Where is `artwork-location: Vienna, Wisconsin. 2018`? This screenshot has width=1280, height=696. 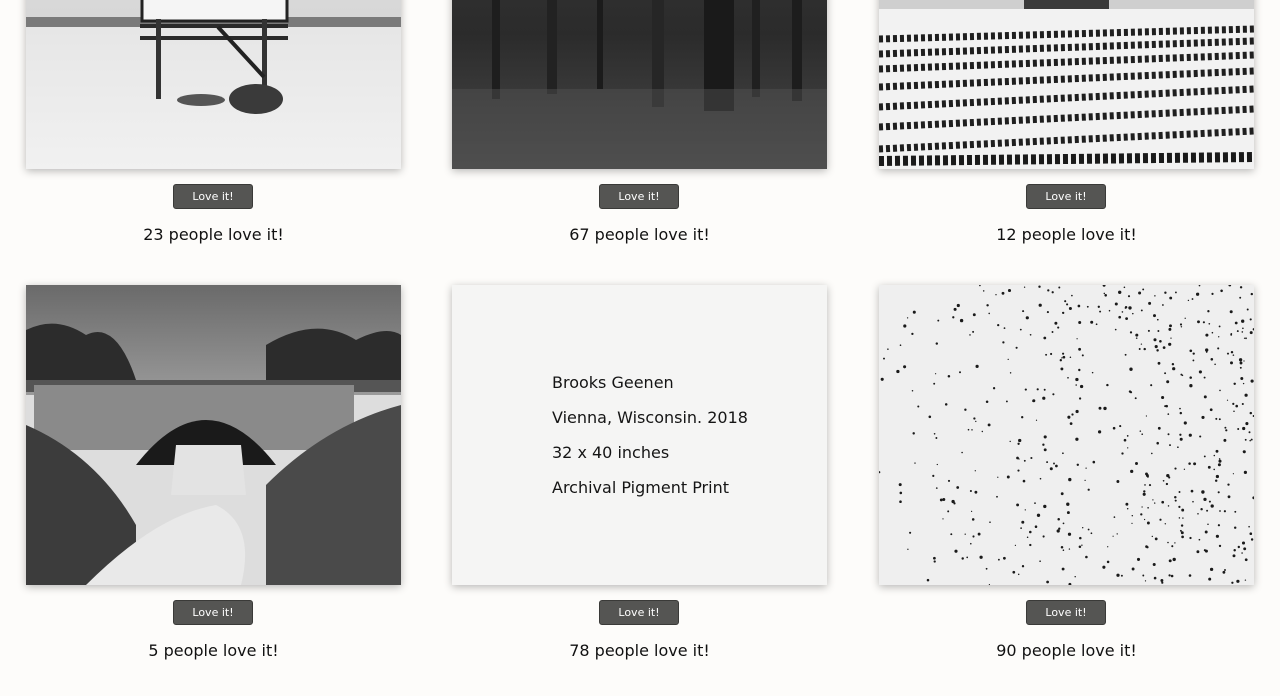 artwork-location: Vienna, Wisconsin. 2018 is located at coordinates (650, 417).